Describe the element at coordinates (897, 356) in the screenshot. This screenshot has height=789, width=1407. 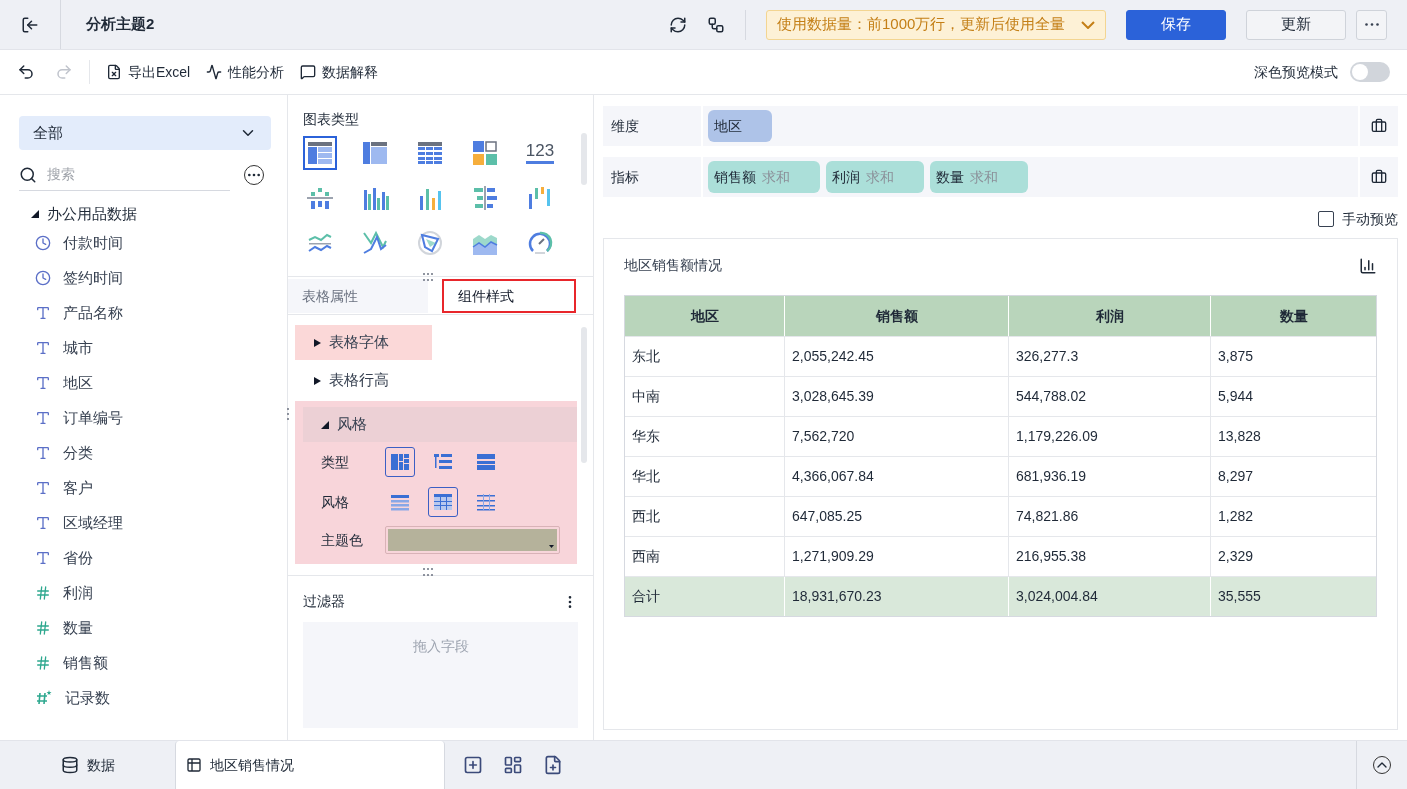
I see `table-cell: 2,055,242.45` at that location.